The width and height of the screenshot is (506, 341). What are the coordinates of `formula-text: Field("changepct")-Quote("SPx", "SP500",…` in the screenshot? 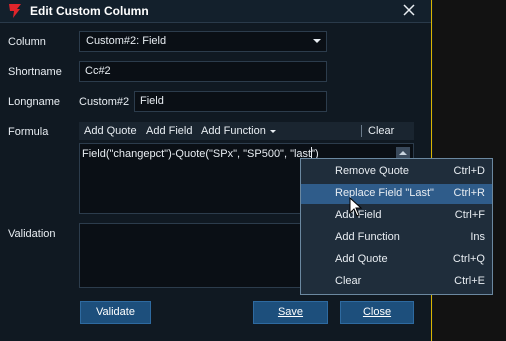 It's located at (200, 154).